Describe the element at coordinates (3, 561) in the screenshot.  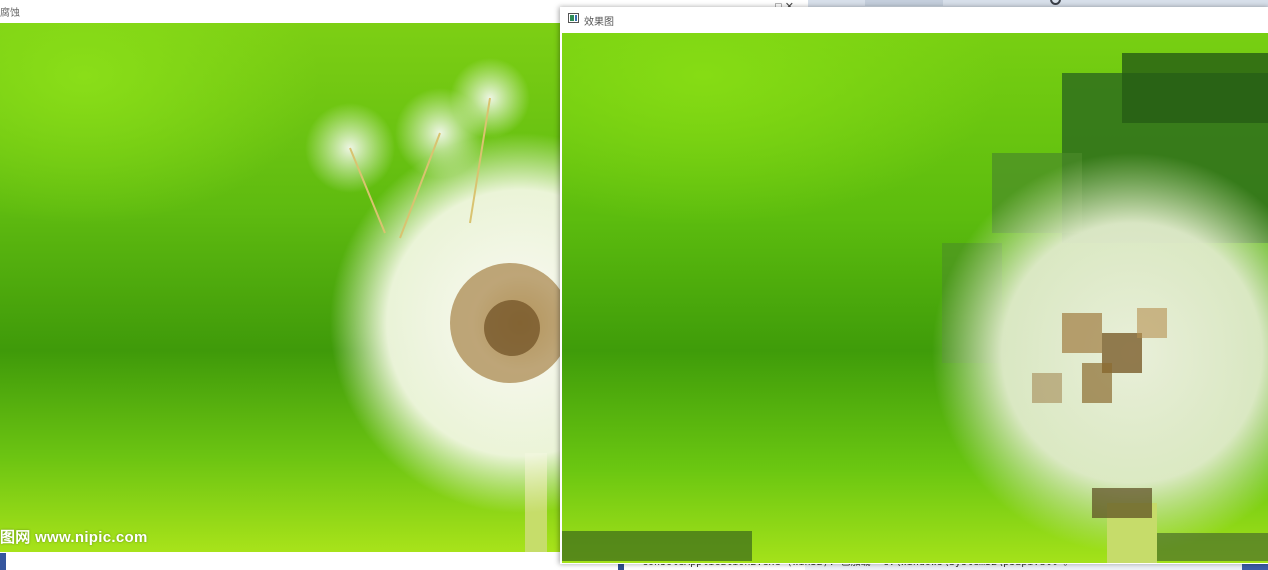
I see `background-edge-strip` at that location.